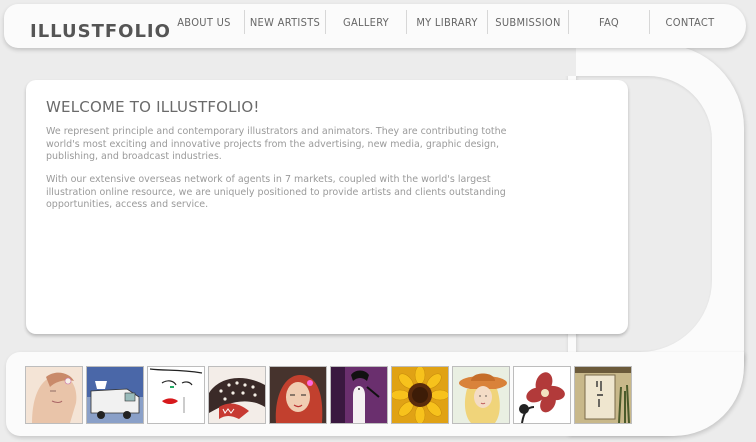 This screenshot has width=756, height=442. Describe the element at coordinates (365, 22) in the screenshot. I see `nav-gallery: GALLERY` at that location.